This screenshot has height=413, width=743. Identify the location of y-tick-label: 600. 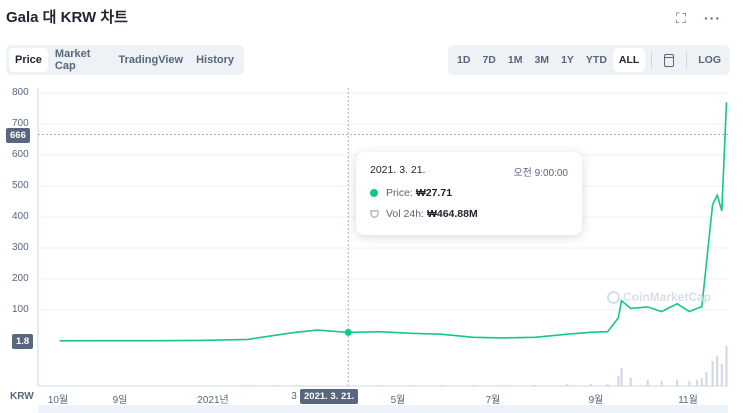
(20, 154).